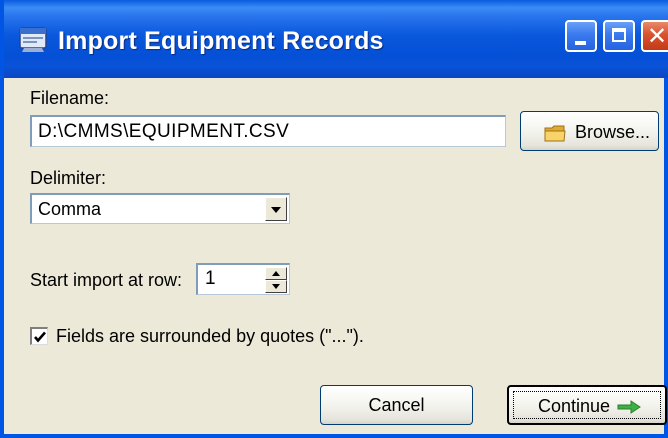 Image resolution: width=668 pixels, height=438 pixels. I want to click on app-window-icon, so click(33, 39).